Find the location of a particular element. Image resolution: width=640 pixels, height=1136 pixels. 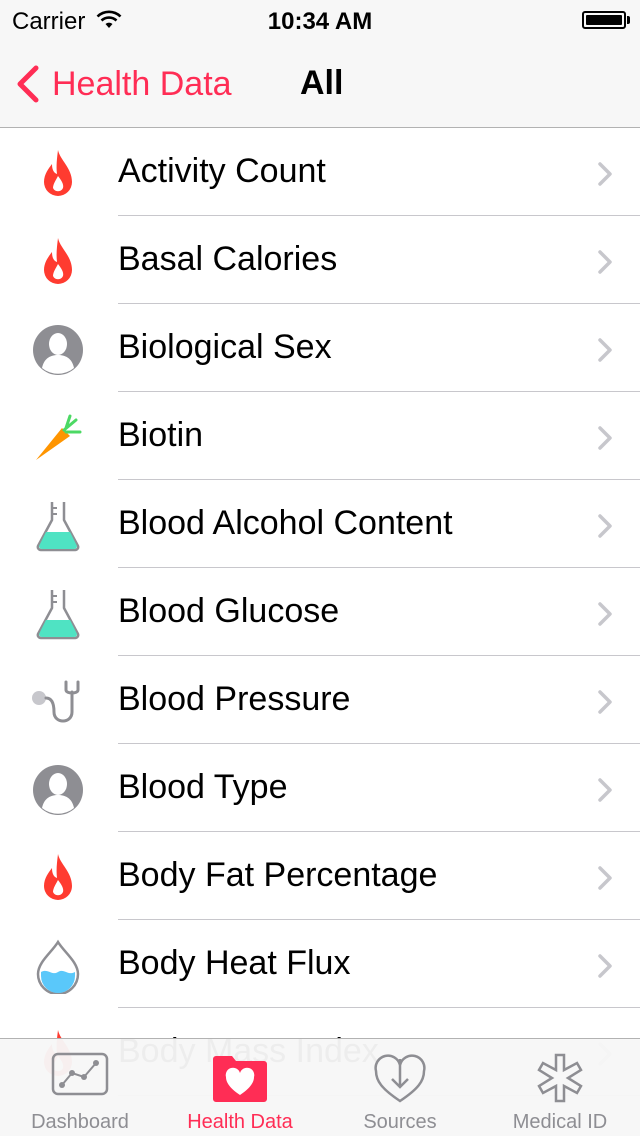

battery-nub is located at coordinates (628, 20).